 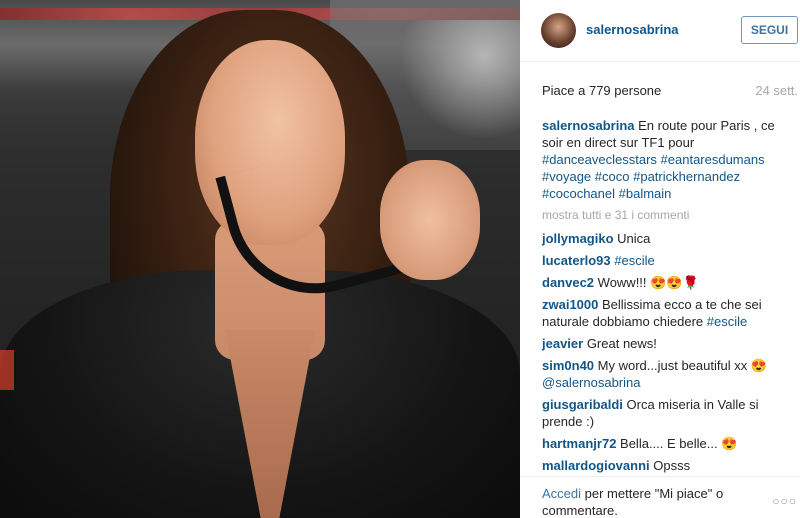 I want to click on caption-username: salernosabrina, so click(x=588, y=125).